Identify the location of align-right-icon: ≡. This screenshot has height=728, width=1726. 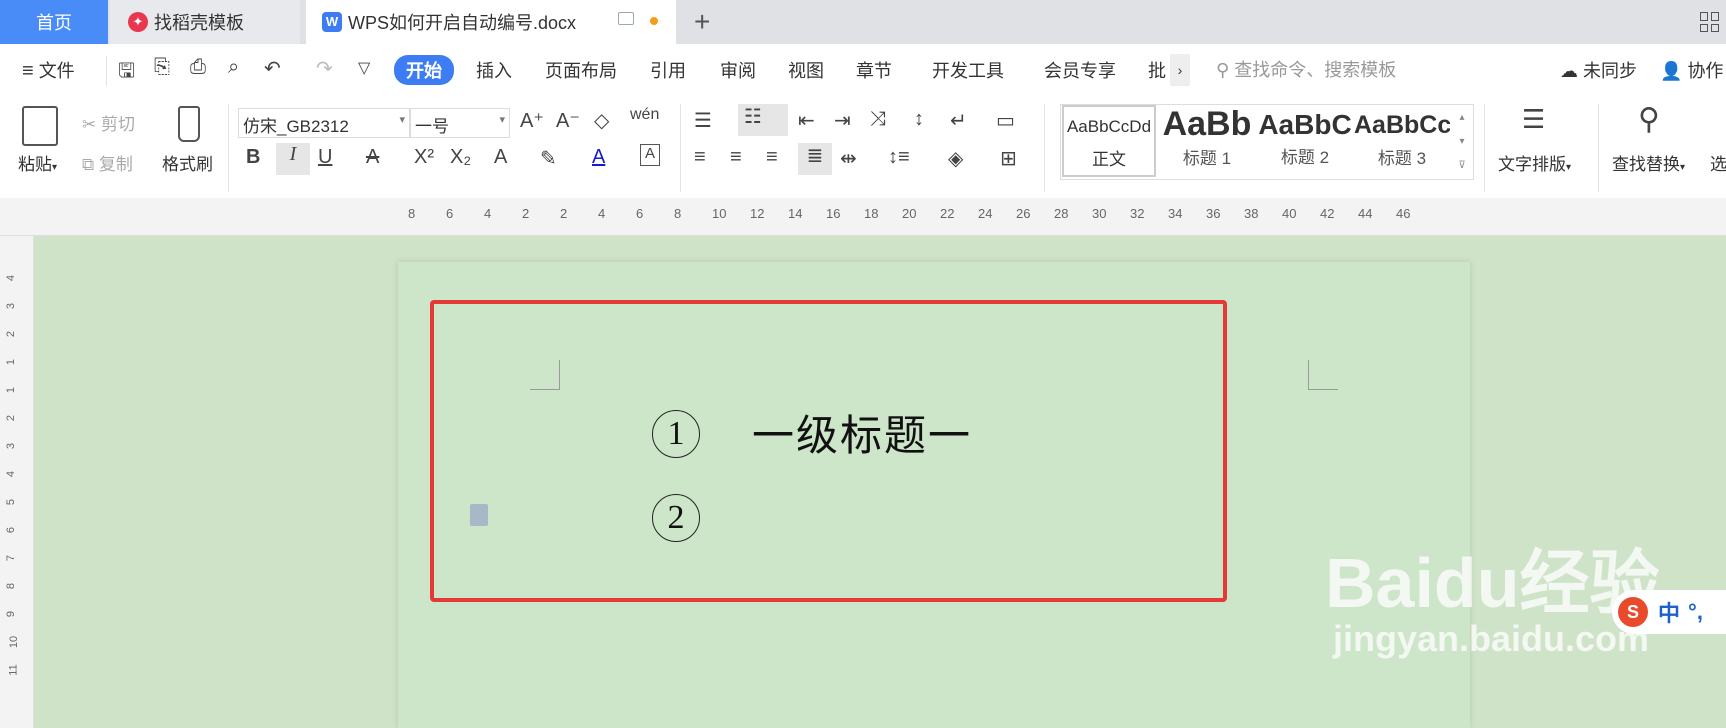
(772, 157).